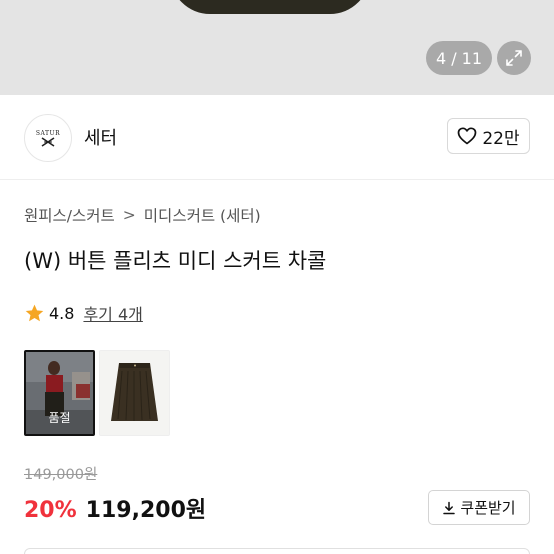 This screenshot has width=554, height=554. Describe the element at coordinates (467, 136) in the screenshot. I see `heart-outline-icon` at that location.